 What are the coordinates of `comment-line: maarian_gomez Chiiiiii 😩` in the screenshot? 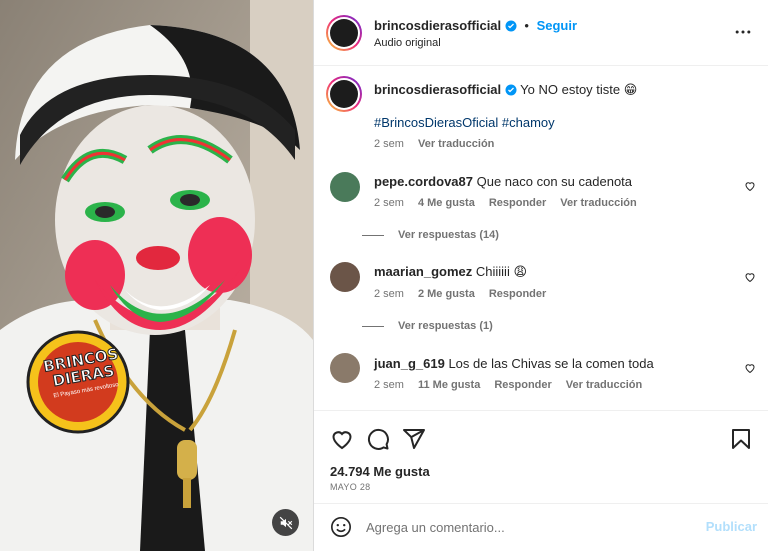 It's located at (450, 272).